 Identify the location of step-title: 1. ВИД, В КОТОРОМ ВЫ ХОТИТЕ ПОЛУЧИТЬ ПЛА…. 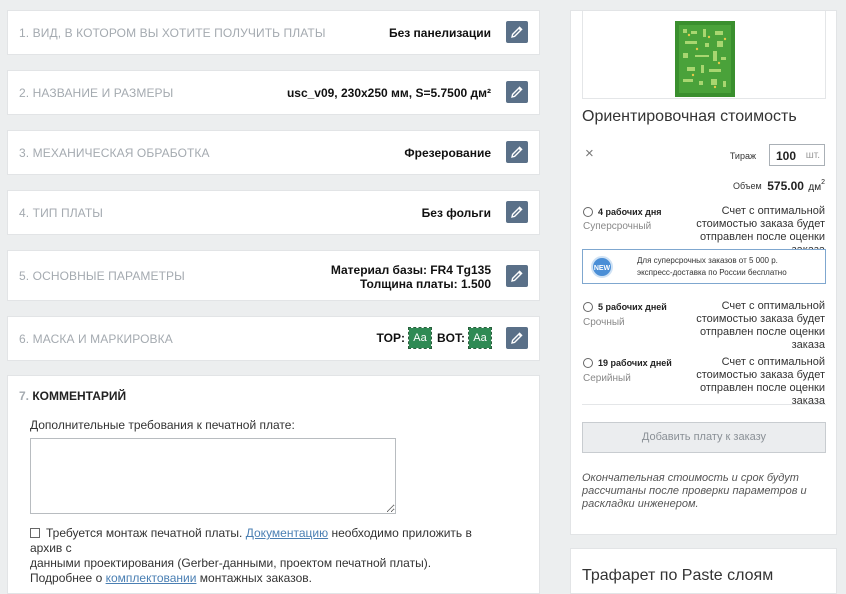
(172, 33).